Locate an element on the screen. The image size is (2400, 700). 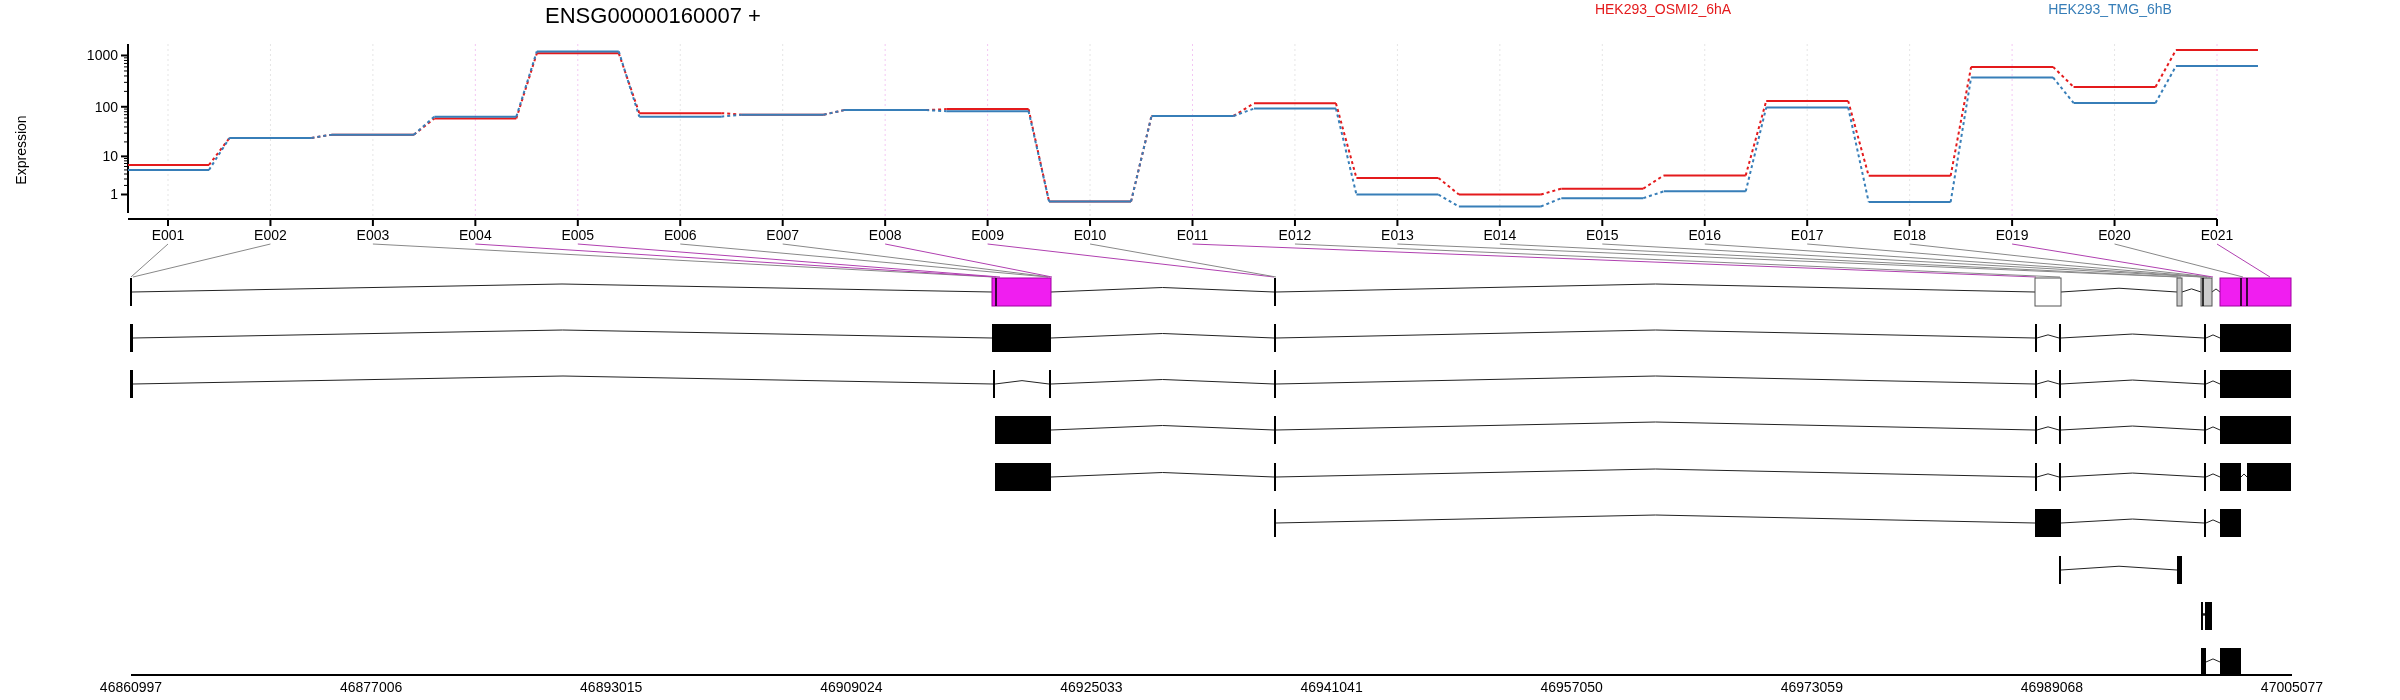
legend-label: HEK293_OSMI2_6hA is located at coordinates (1663, 9).